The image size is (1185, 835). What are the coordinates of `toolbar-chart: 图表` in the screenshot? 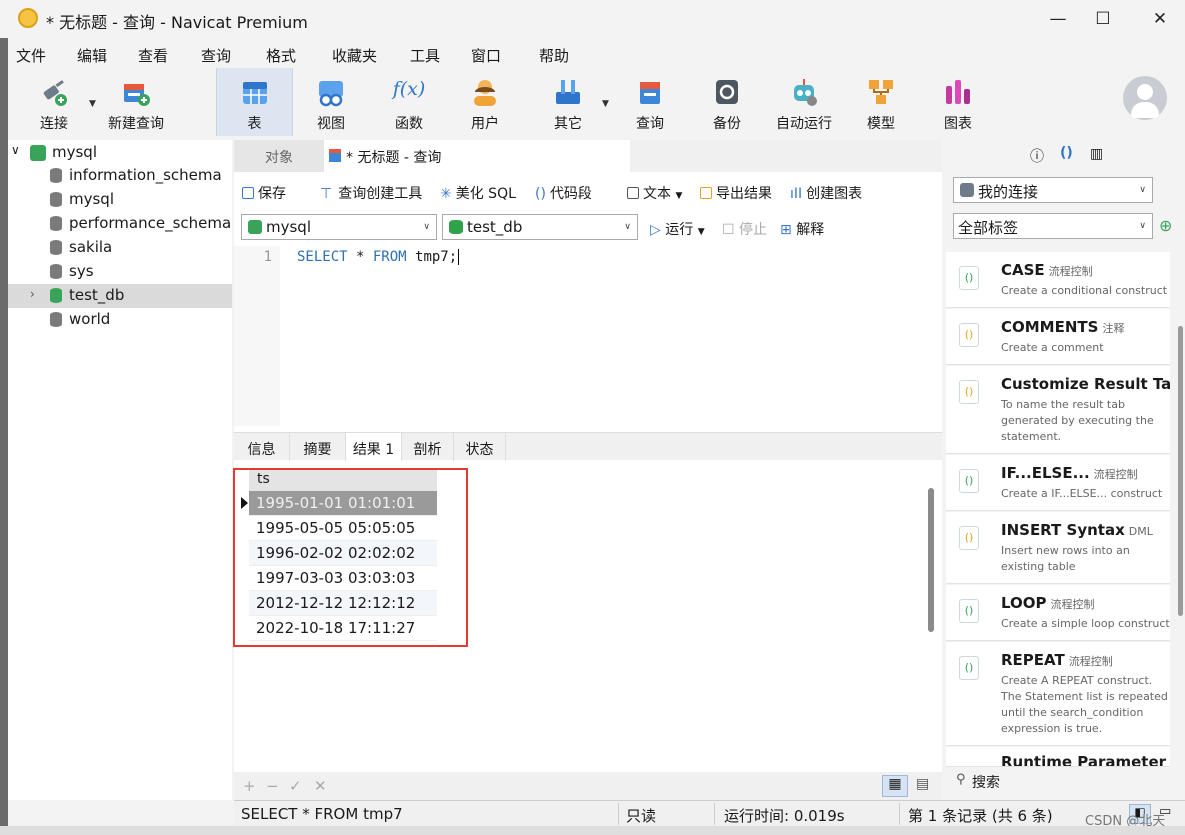 It's located at (958, 102).